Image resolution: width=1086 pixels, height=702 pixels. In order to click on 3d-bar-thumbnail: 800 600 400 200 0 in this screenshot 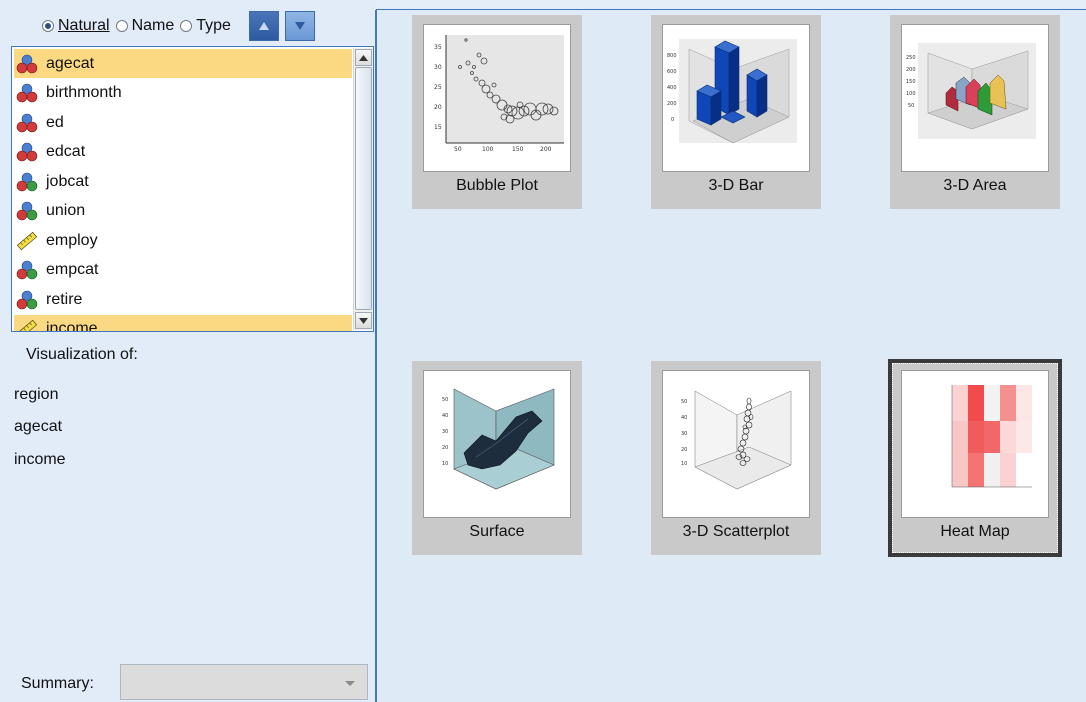, I will do `click(736, 98)`.